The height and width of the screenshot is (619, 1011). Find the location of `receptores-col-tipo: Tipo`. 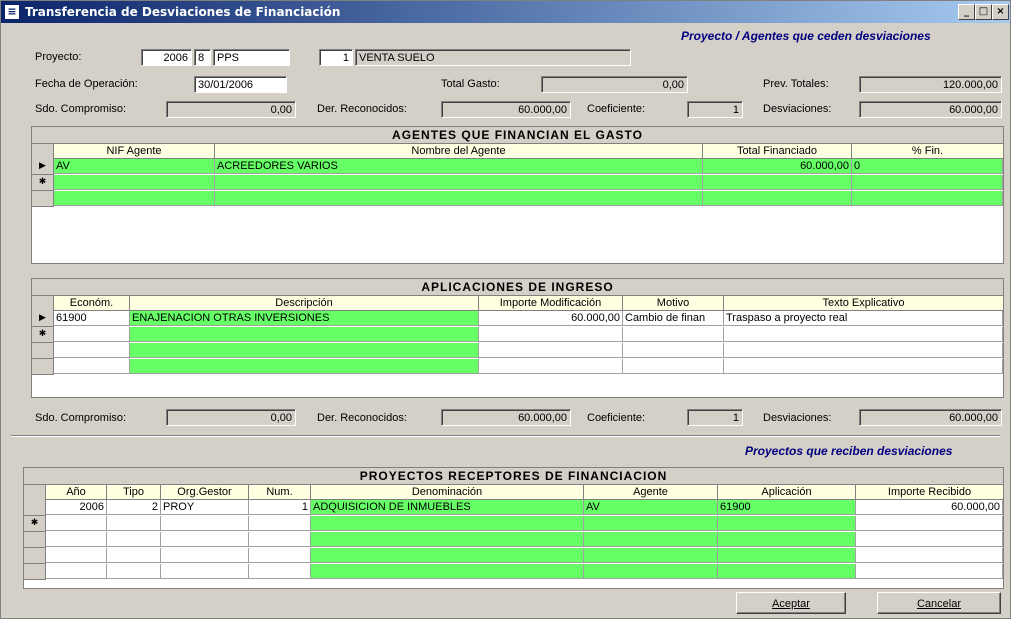

receptores-col-tipo: Tipo is located at coordinates (134, 492).